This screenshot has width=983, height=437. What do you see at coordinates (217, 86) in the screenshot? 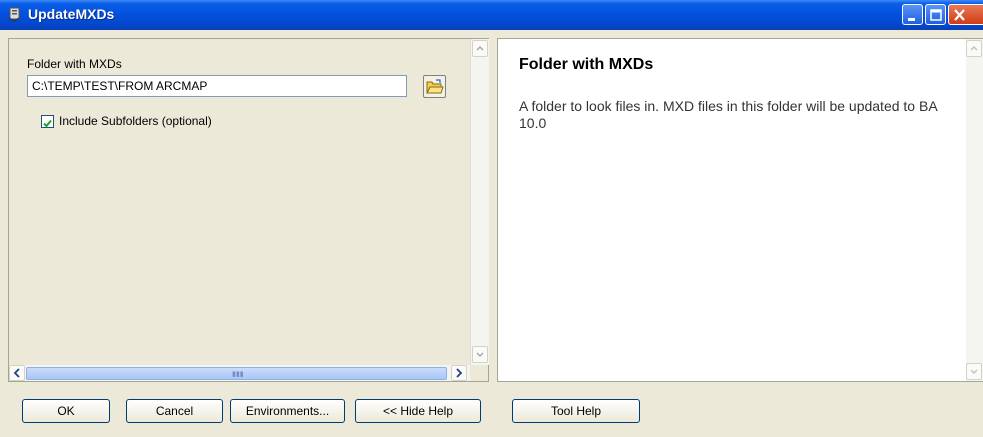
I see `folder-path-input: C:\TEMP\TEST\FROM ARCMAP` at bounding box center [217, 86].